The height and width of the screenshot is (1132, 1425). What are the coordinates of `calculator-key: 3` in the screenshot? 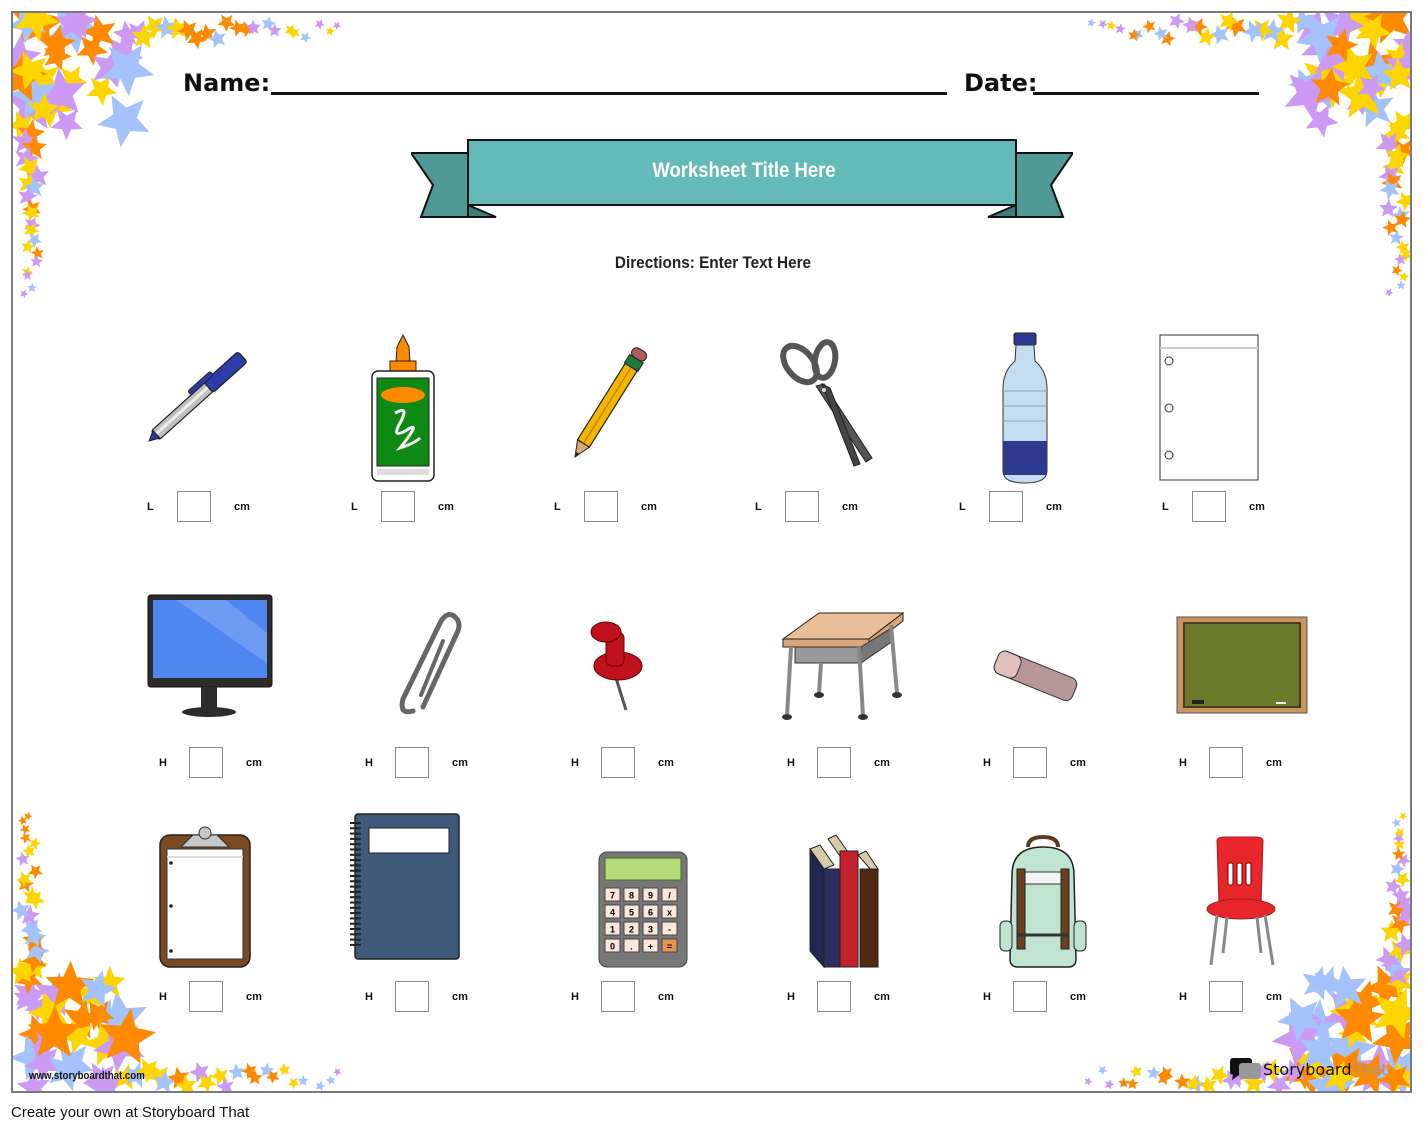 It's located at (650, 928).